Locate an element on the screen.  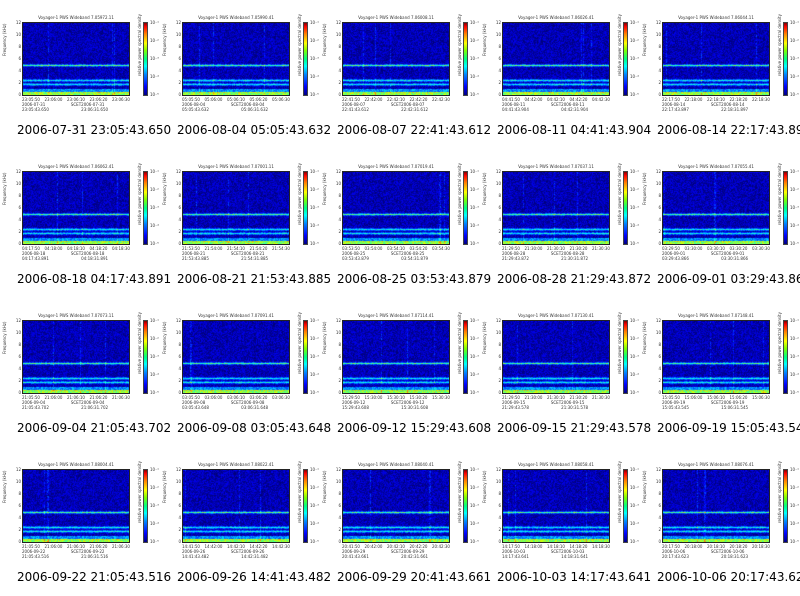
utc-end: 2006-07-31 23:06:31.650 is located at coordinates (95, 107).